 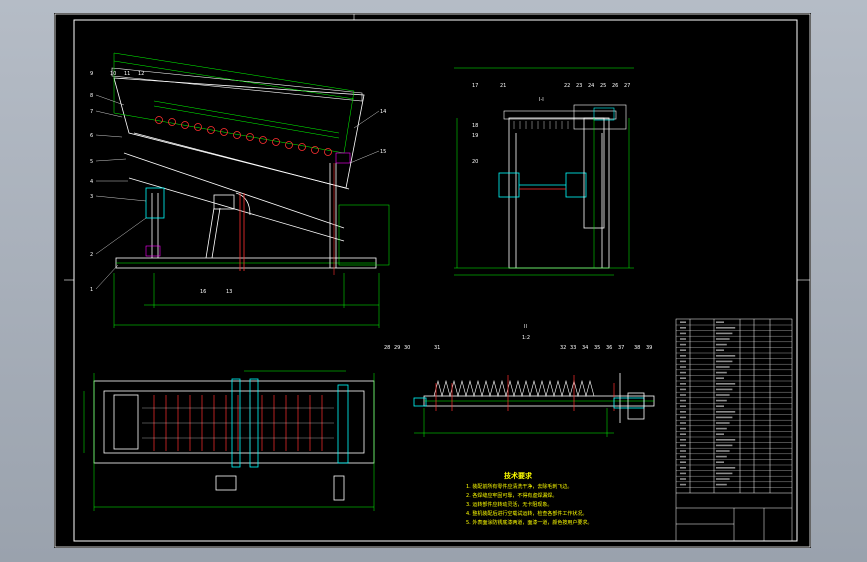 What do you see at coordinates (475, 126) in the screenshot?
I see `part-label: 18` at bounding box center [475, 126].